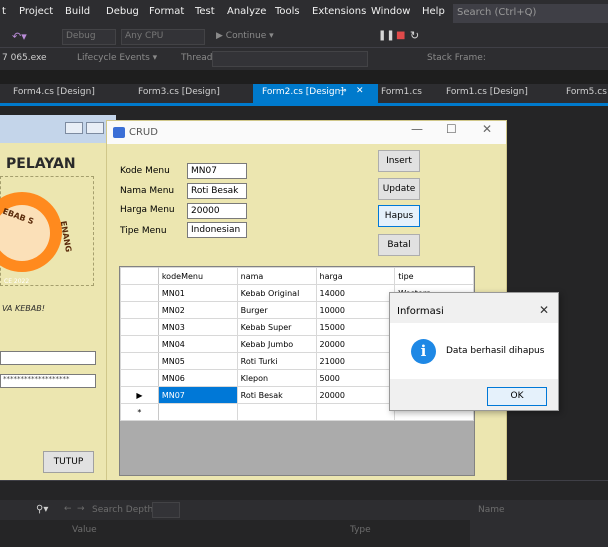 This screenshot has height=547, width=608. What do you see at coordinates (197, 378) in the screenshot?
I see `cell-kodemenu: MN06` at bounding box center [197, 378].